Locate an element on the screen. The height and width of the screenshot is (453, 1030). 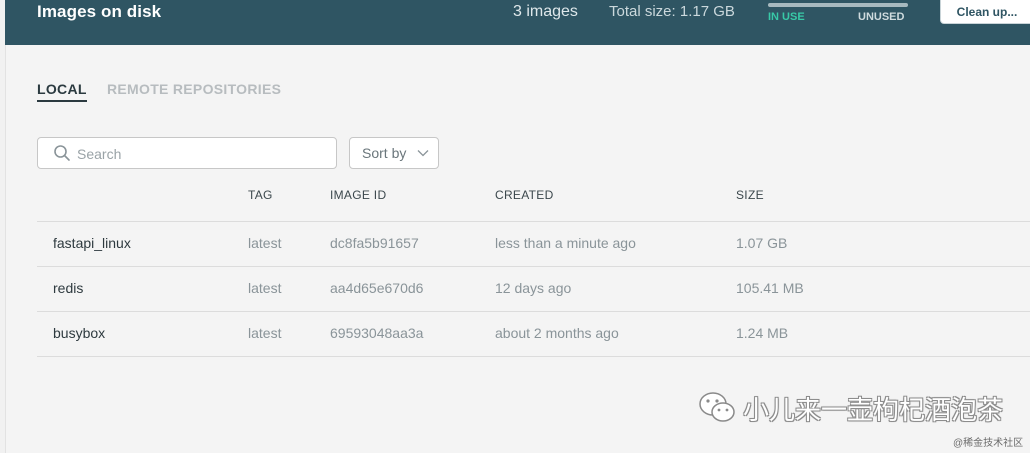
chevron-down-icon is located at coordinates (423, 153).